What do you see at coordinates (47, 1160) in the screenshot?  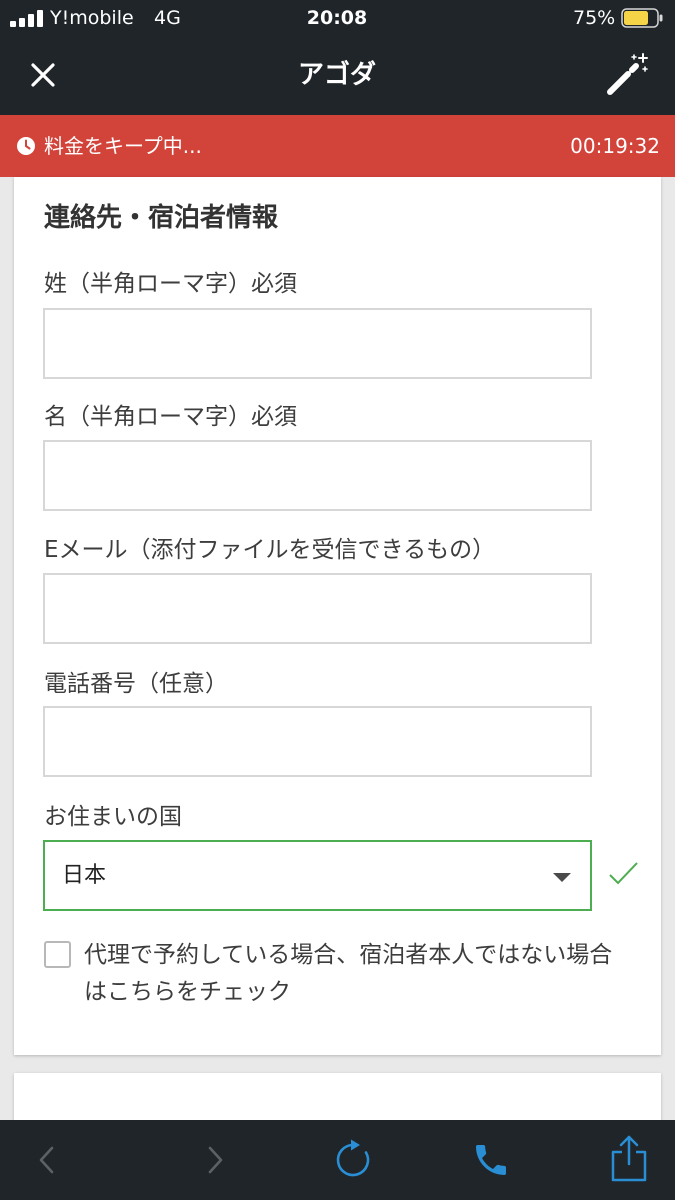 I see `chevron-left-icon` at bounding box center [47, 1160].